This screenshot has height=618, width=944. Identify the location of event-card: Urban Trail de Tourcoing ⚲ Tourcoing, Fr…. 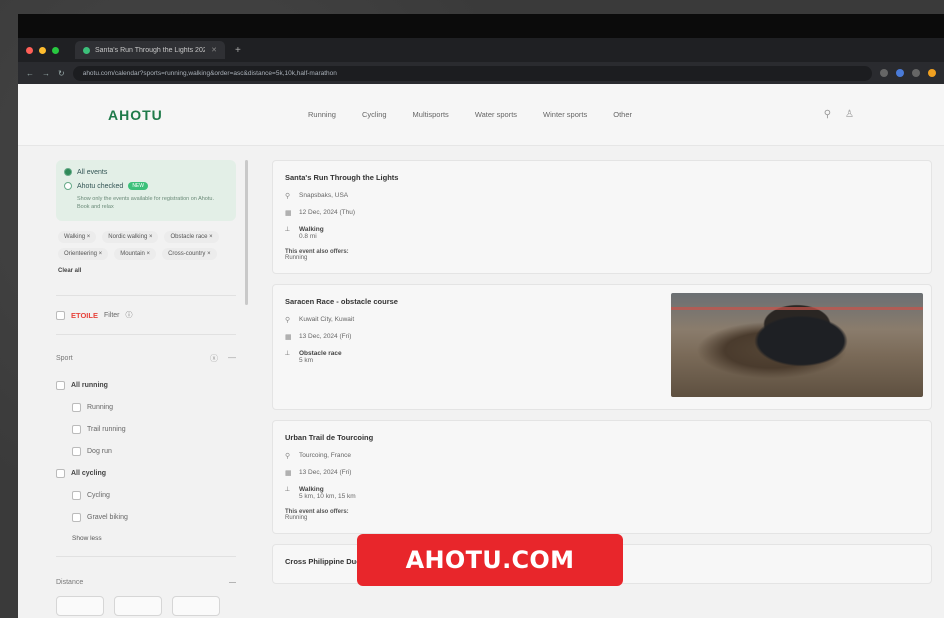
(602, 477).